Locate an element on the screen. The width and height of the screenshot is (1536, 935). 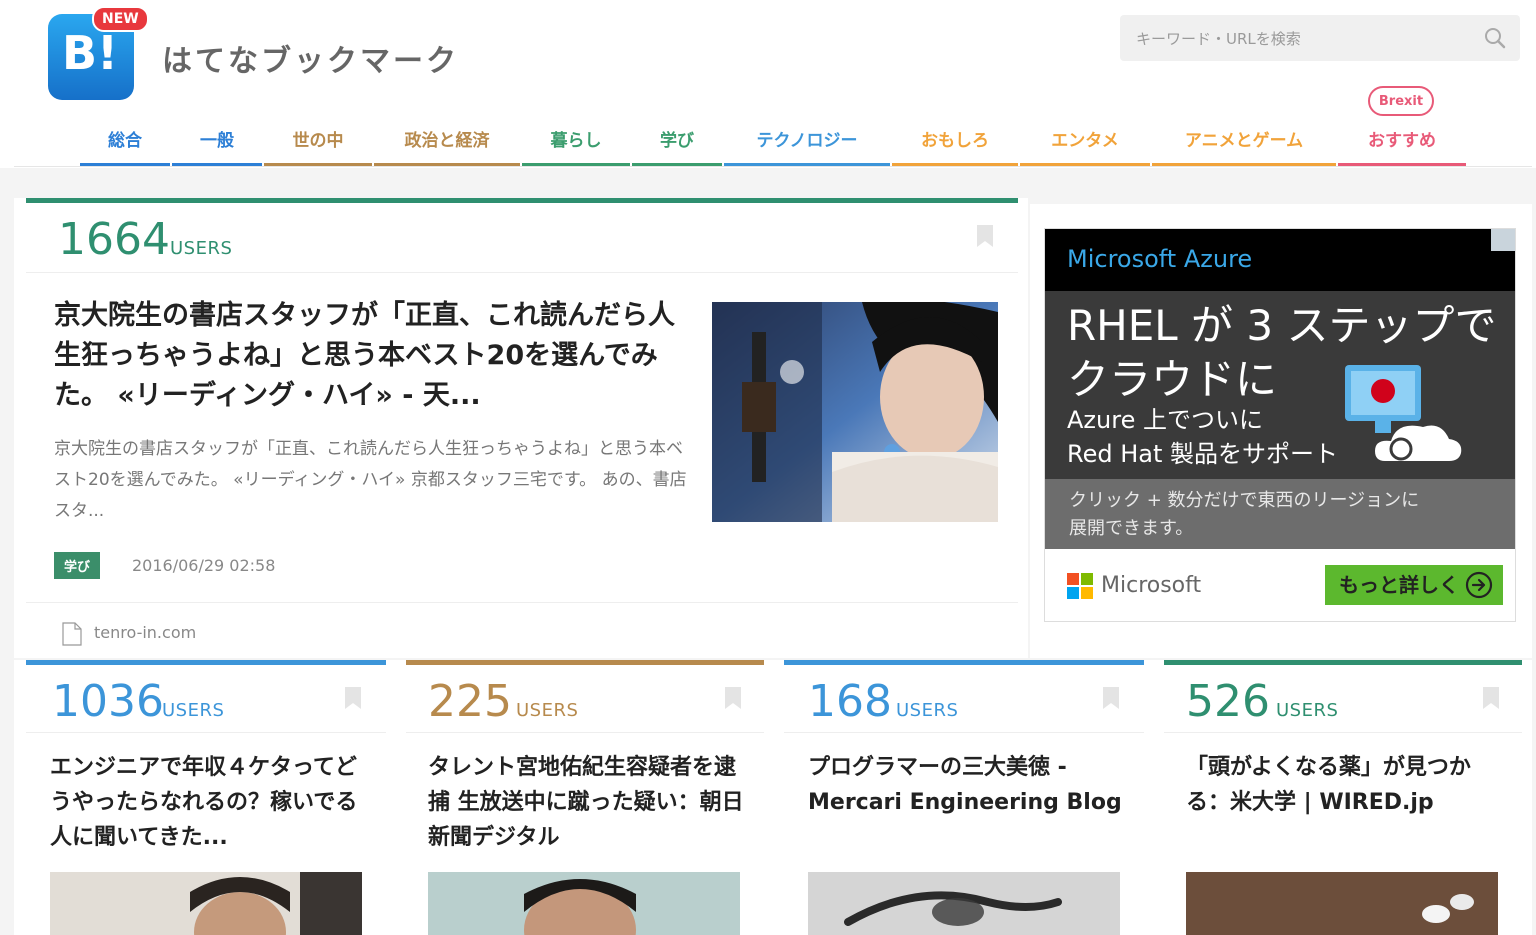
nav-tab-label: おすすめ is located at coordinates (1402, 141).